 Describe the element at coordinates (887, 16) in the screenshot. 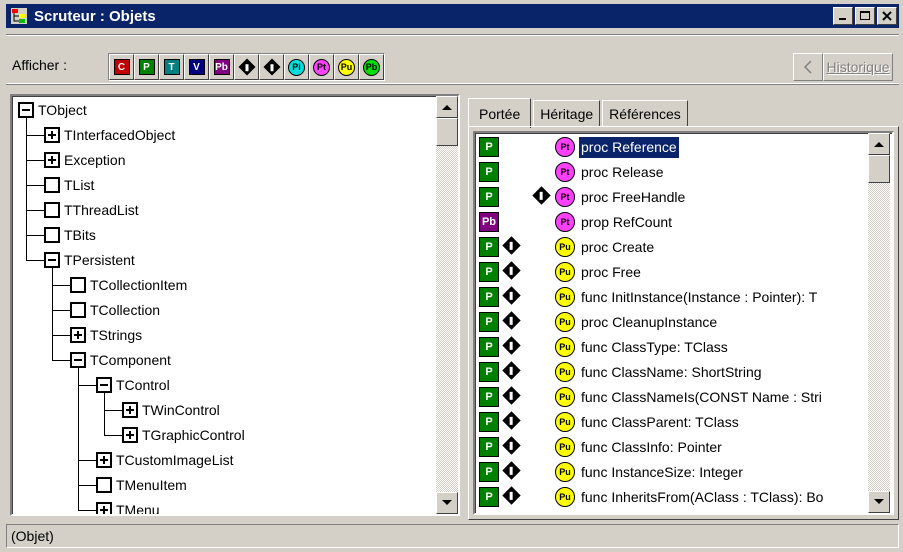

I see `close-button` at that location.